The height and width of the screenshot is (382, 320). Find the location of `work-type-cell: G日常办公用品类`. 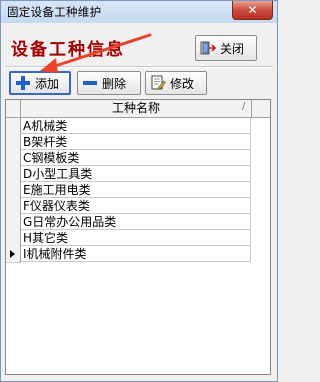

work-type-cell: G日常办公用品类 is located at coordinates (136, 222).